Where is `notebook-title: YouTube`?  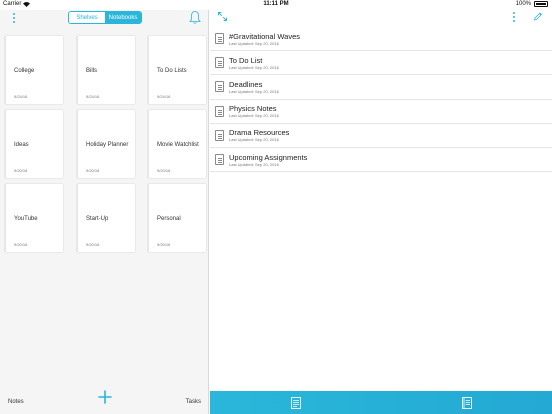 notebook-title: YouTube is located at coordinates (26, 219).